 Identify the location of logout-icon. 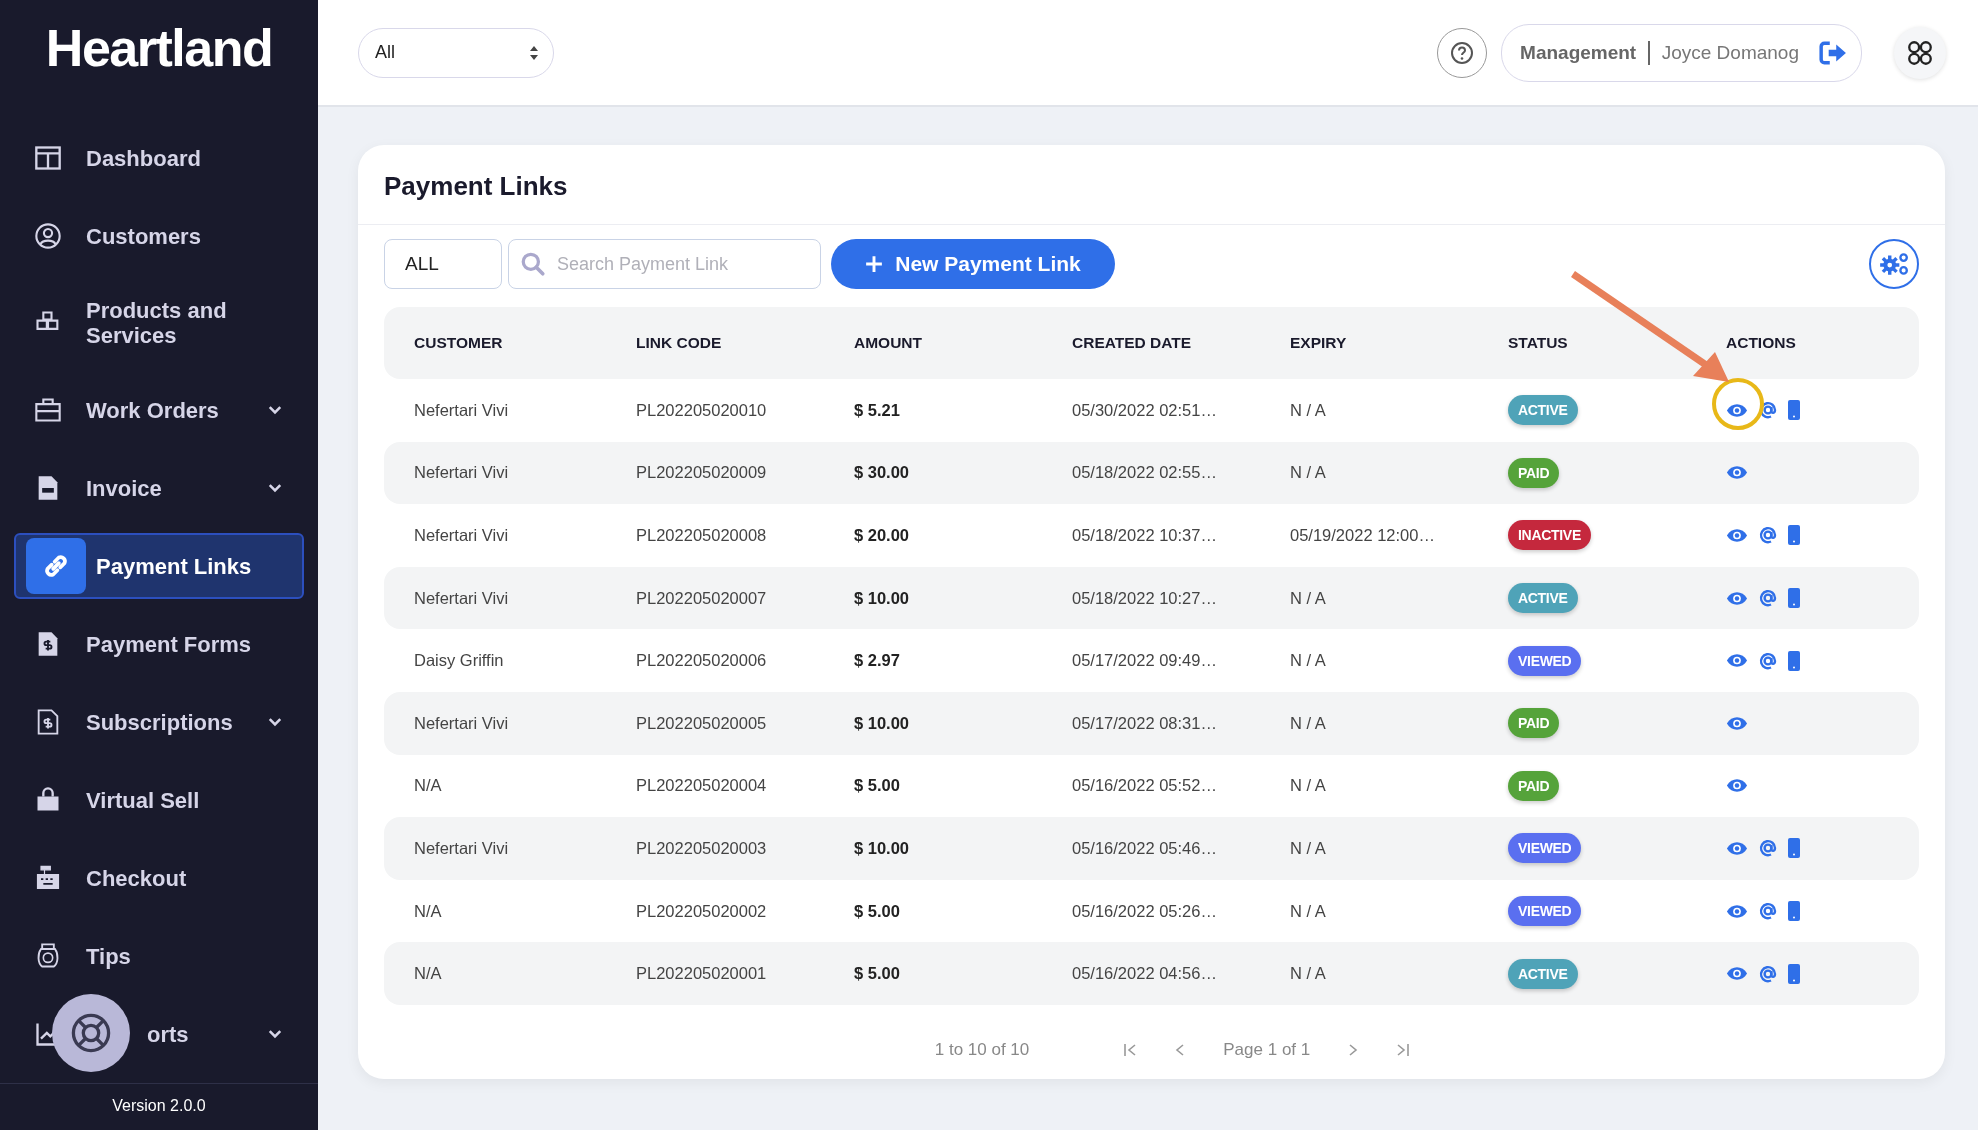
(1833, 52).